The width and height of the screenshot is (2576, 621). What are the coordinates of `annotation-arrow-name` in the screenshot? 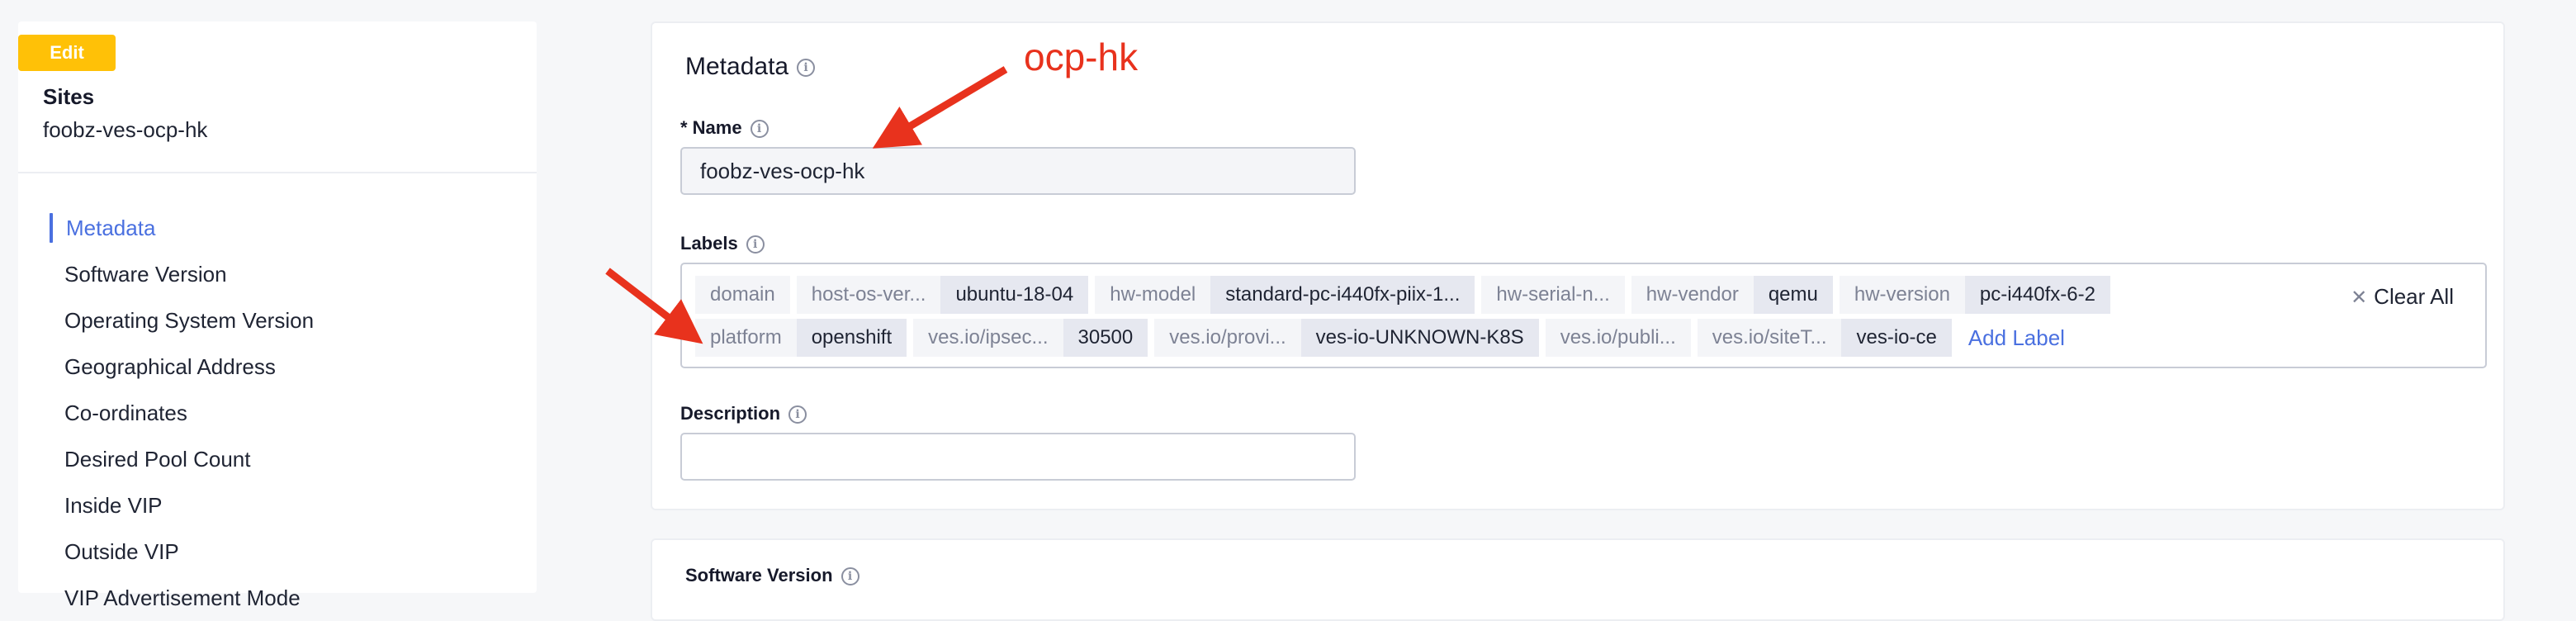 It's located at (940, 107).